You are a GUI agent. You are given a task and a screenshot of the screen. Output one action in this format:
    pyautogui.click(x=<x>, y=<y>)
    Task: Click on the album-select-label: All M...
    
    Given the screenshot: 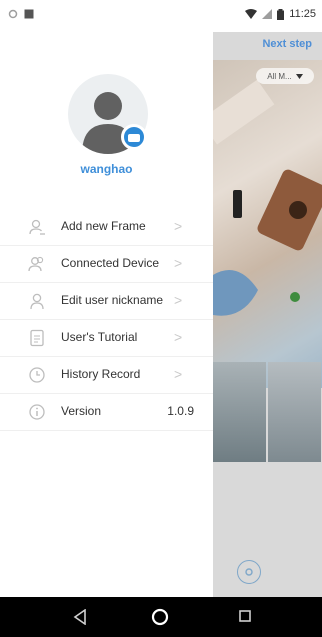 What is the action you would take?
    pyautogui.click(x=279, y=76)
    